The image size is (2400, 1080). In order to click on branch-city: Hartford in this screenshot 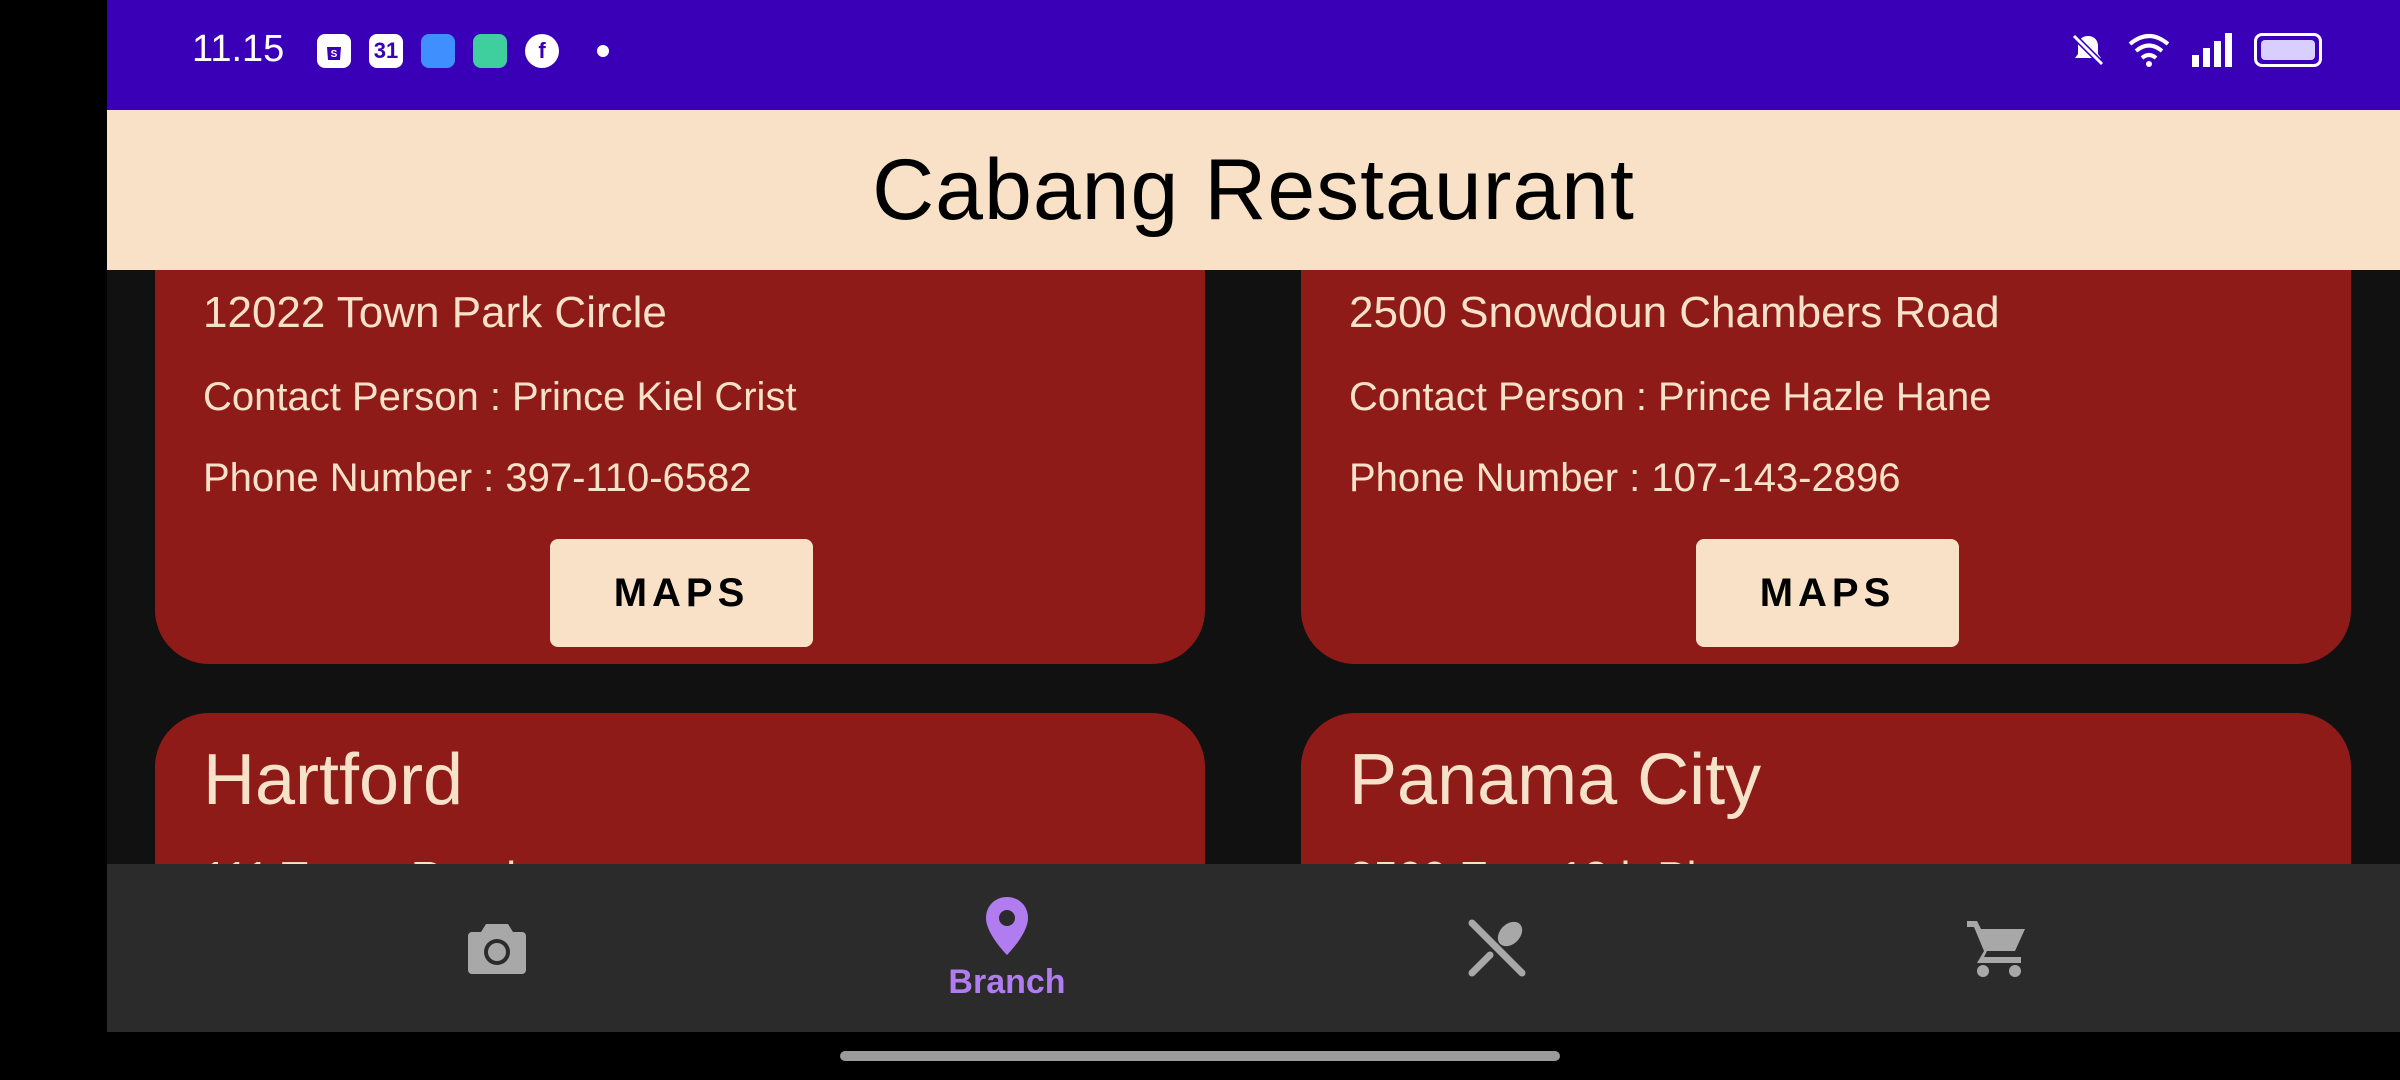, I will do `click(333, 780)`.